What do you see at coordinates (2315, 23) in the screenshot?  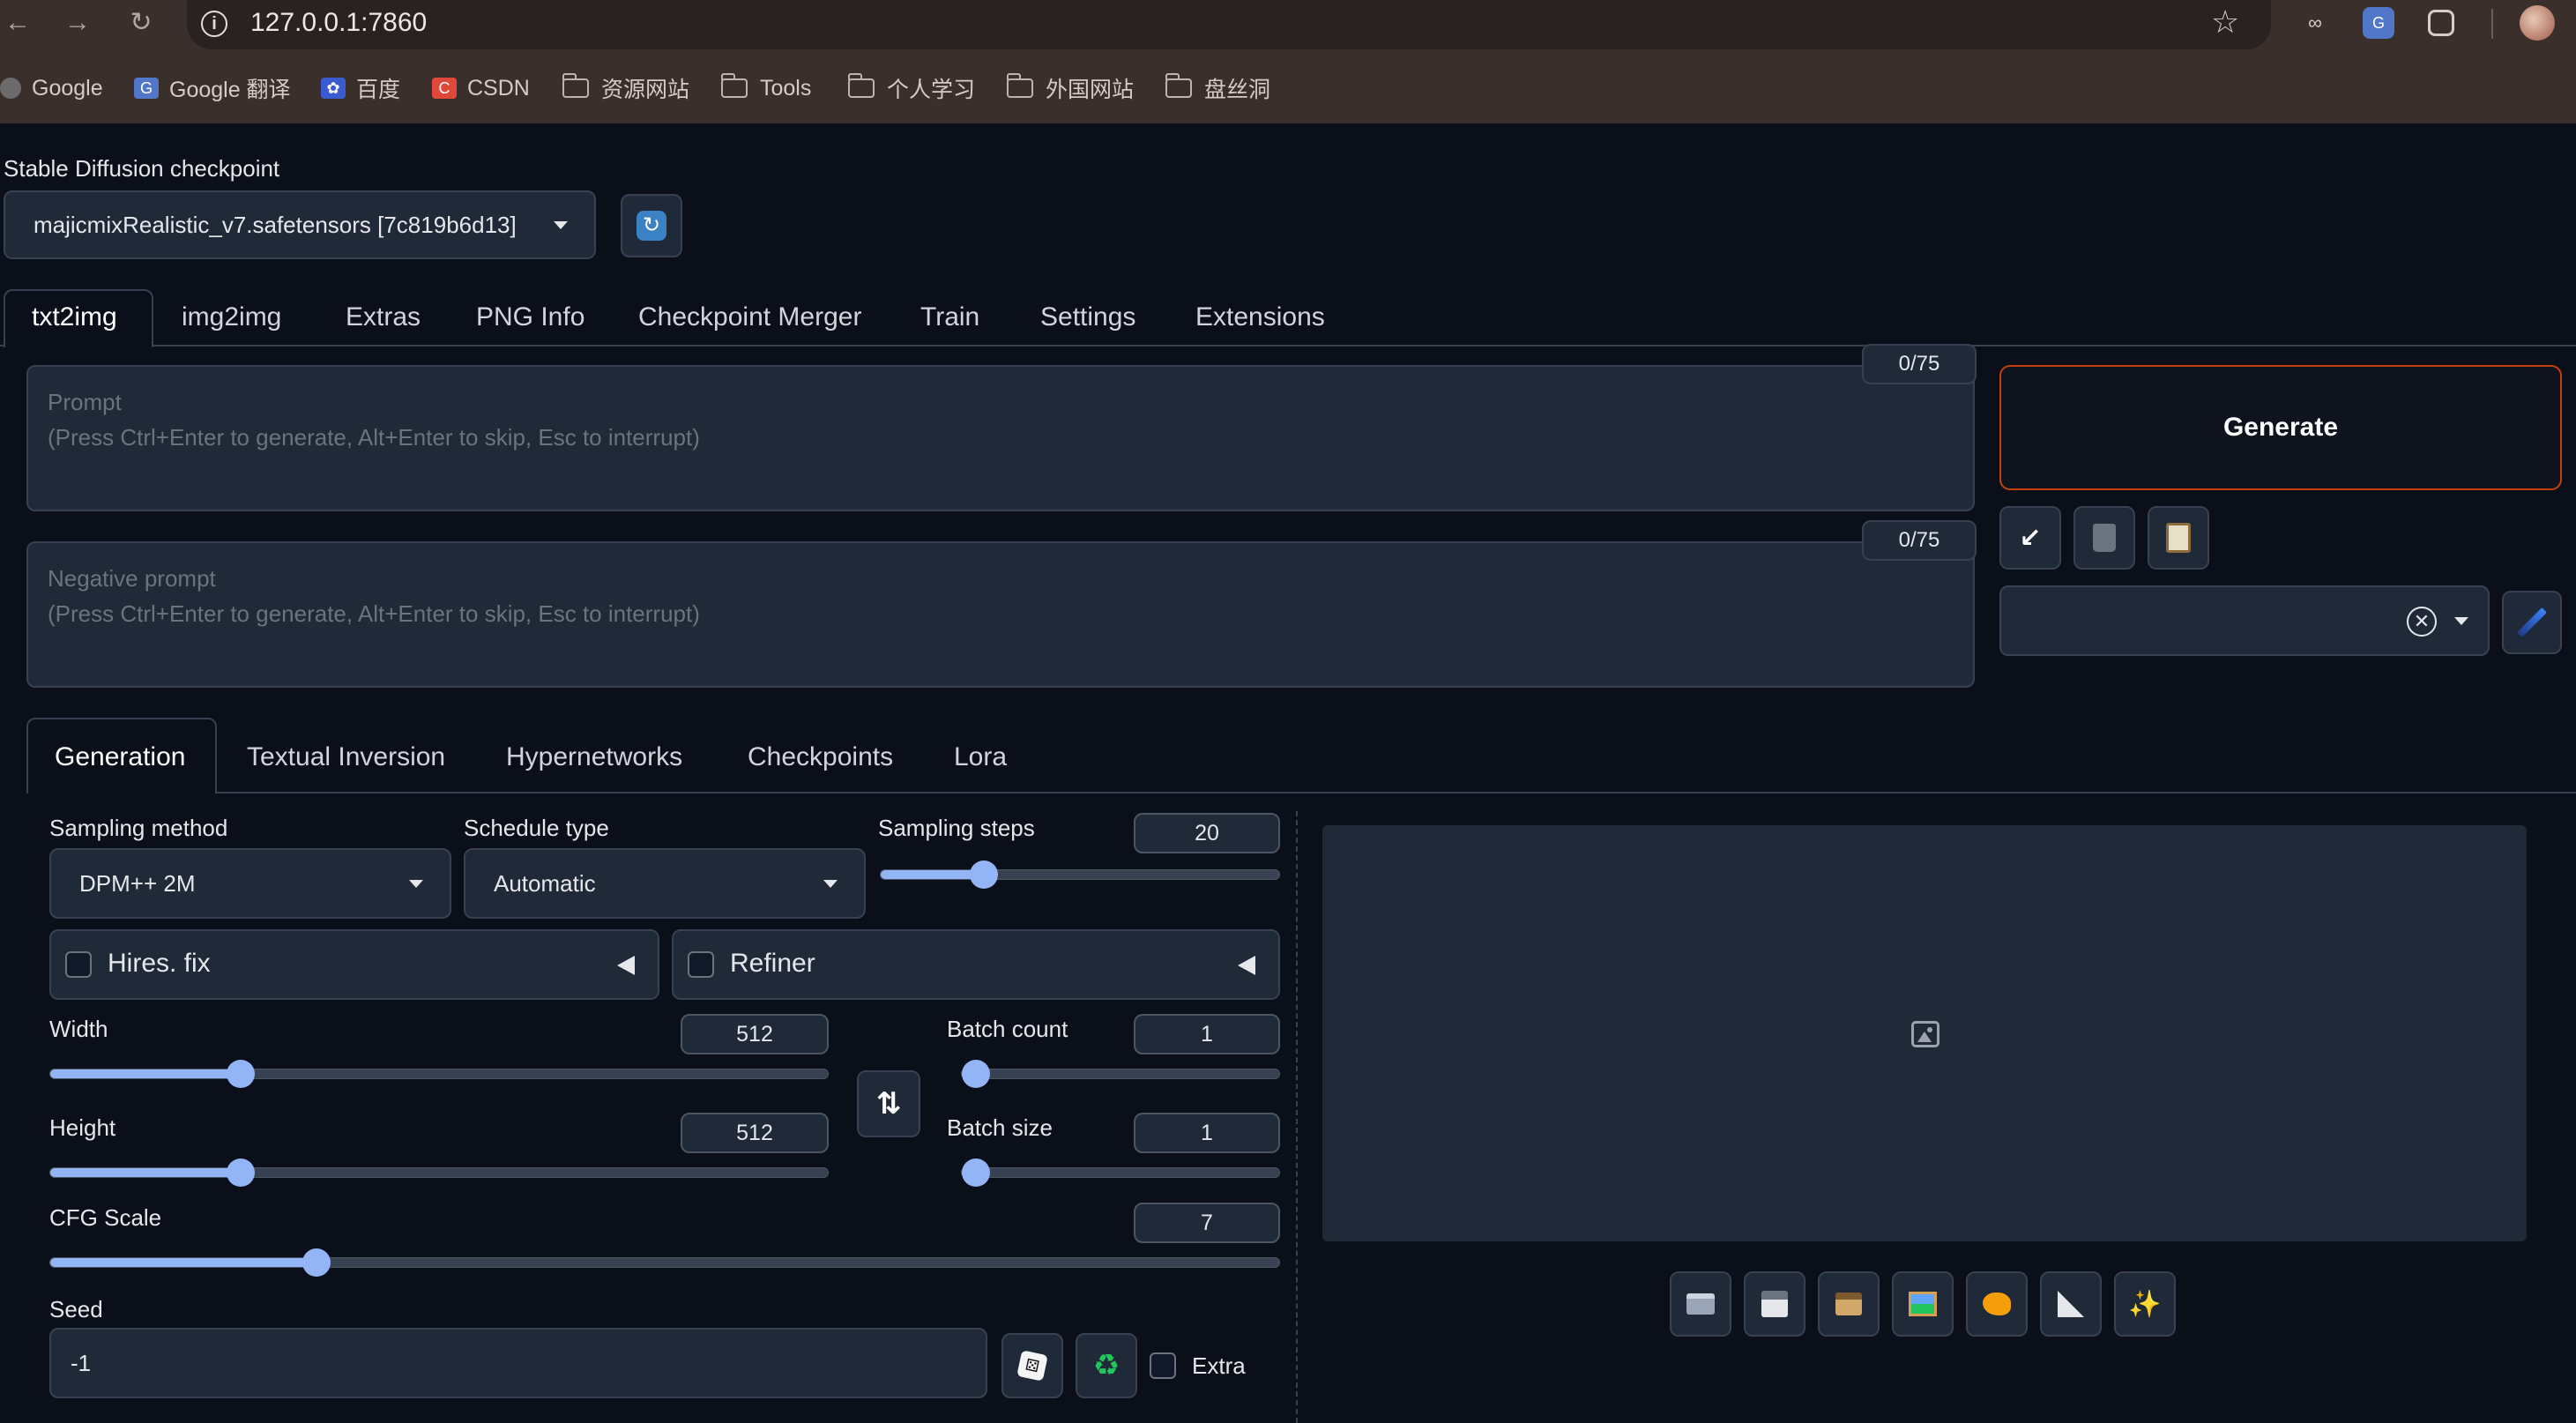 I see `extension-glasses-icon: ∞` at bounding box center [2315, 23].